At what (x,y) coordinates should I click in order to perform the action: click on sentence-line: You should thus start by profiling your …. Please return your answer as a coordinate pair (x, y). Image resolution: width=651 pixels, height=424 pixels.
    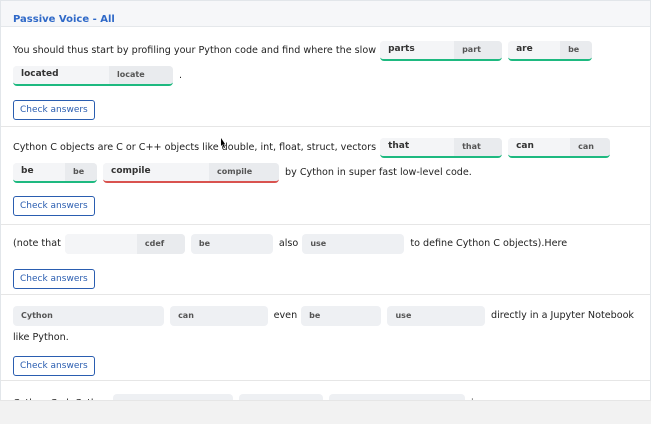
    Looking at the image, I should click on (325, 50).